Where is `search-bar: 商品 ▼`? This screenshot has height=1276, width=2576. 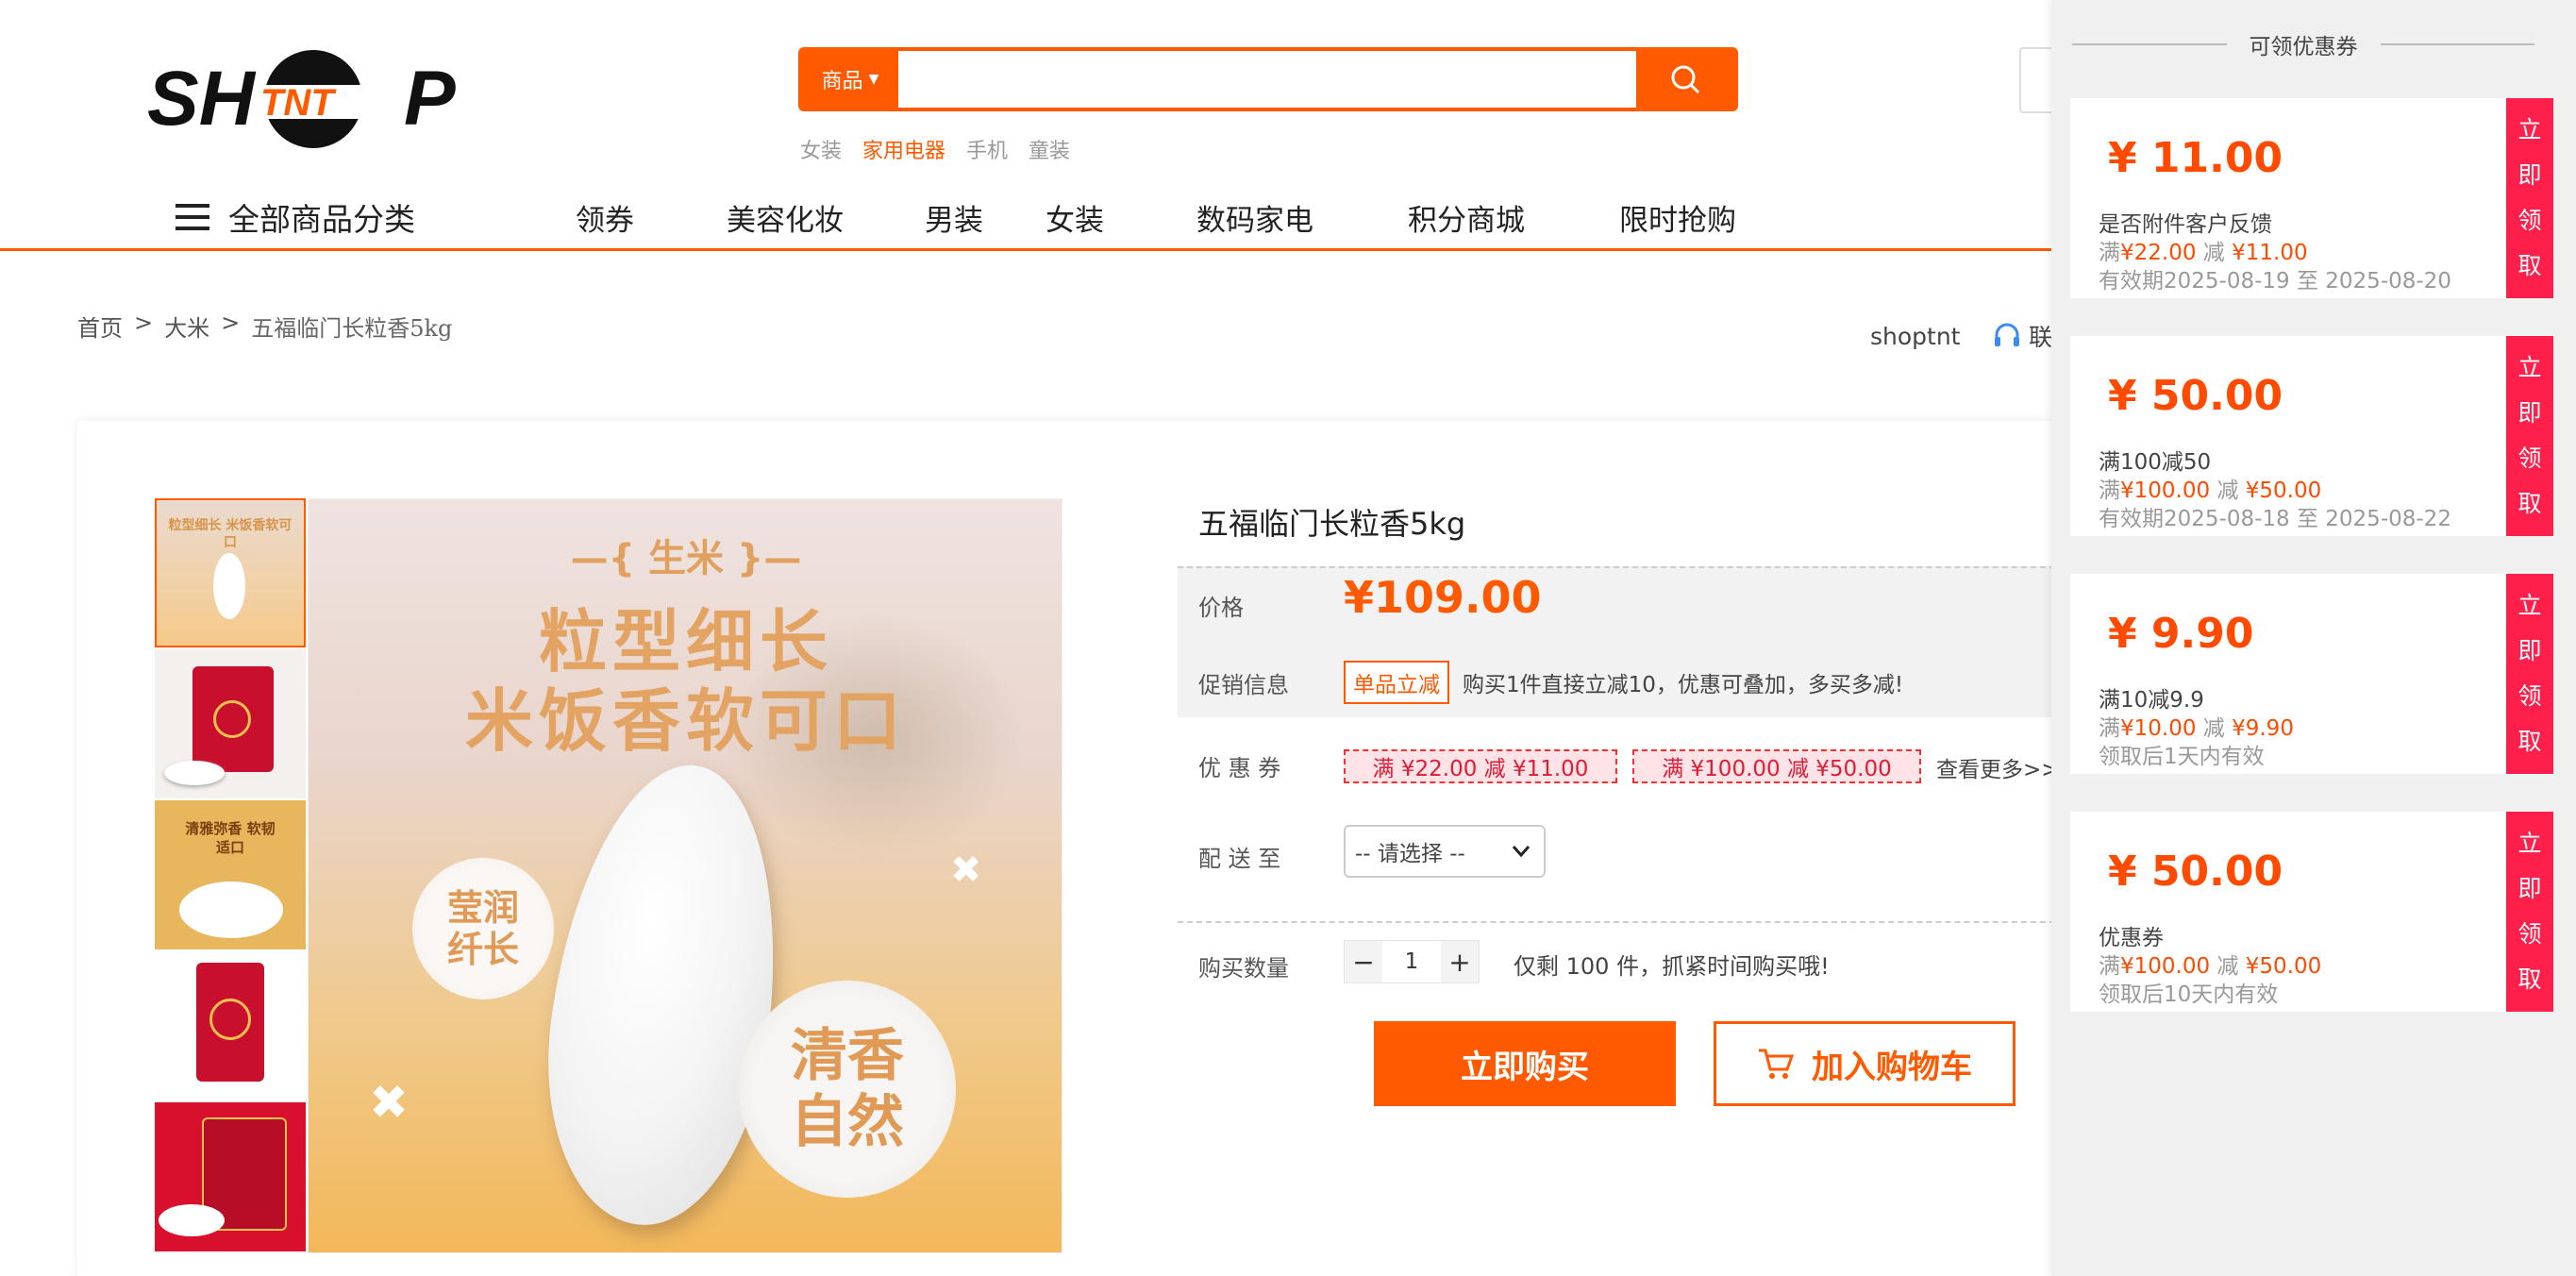 search-bar: 商品 ▼ is located at coordinates (1268, 79).